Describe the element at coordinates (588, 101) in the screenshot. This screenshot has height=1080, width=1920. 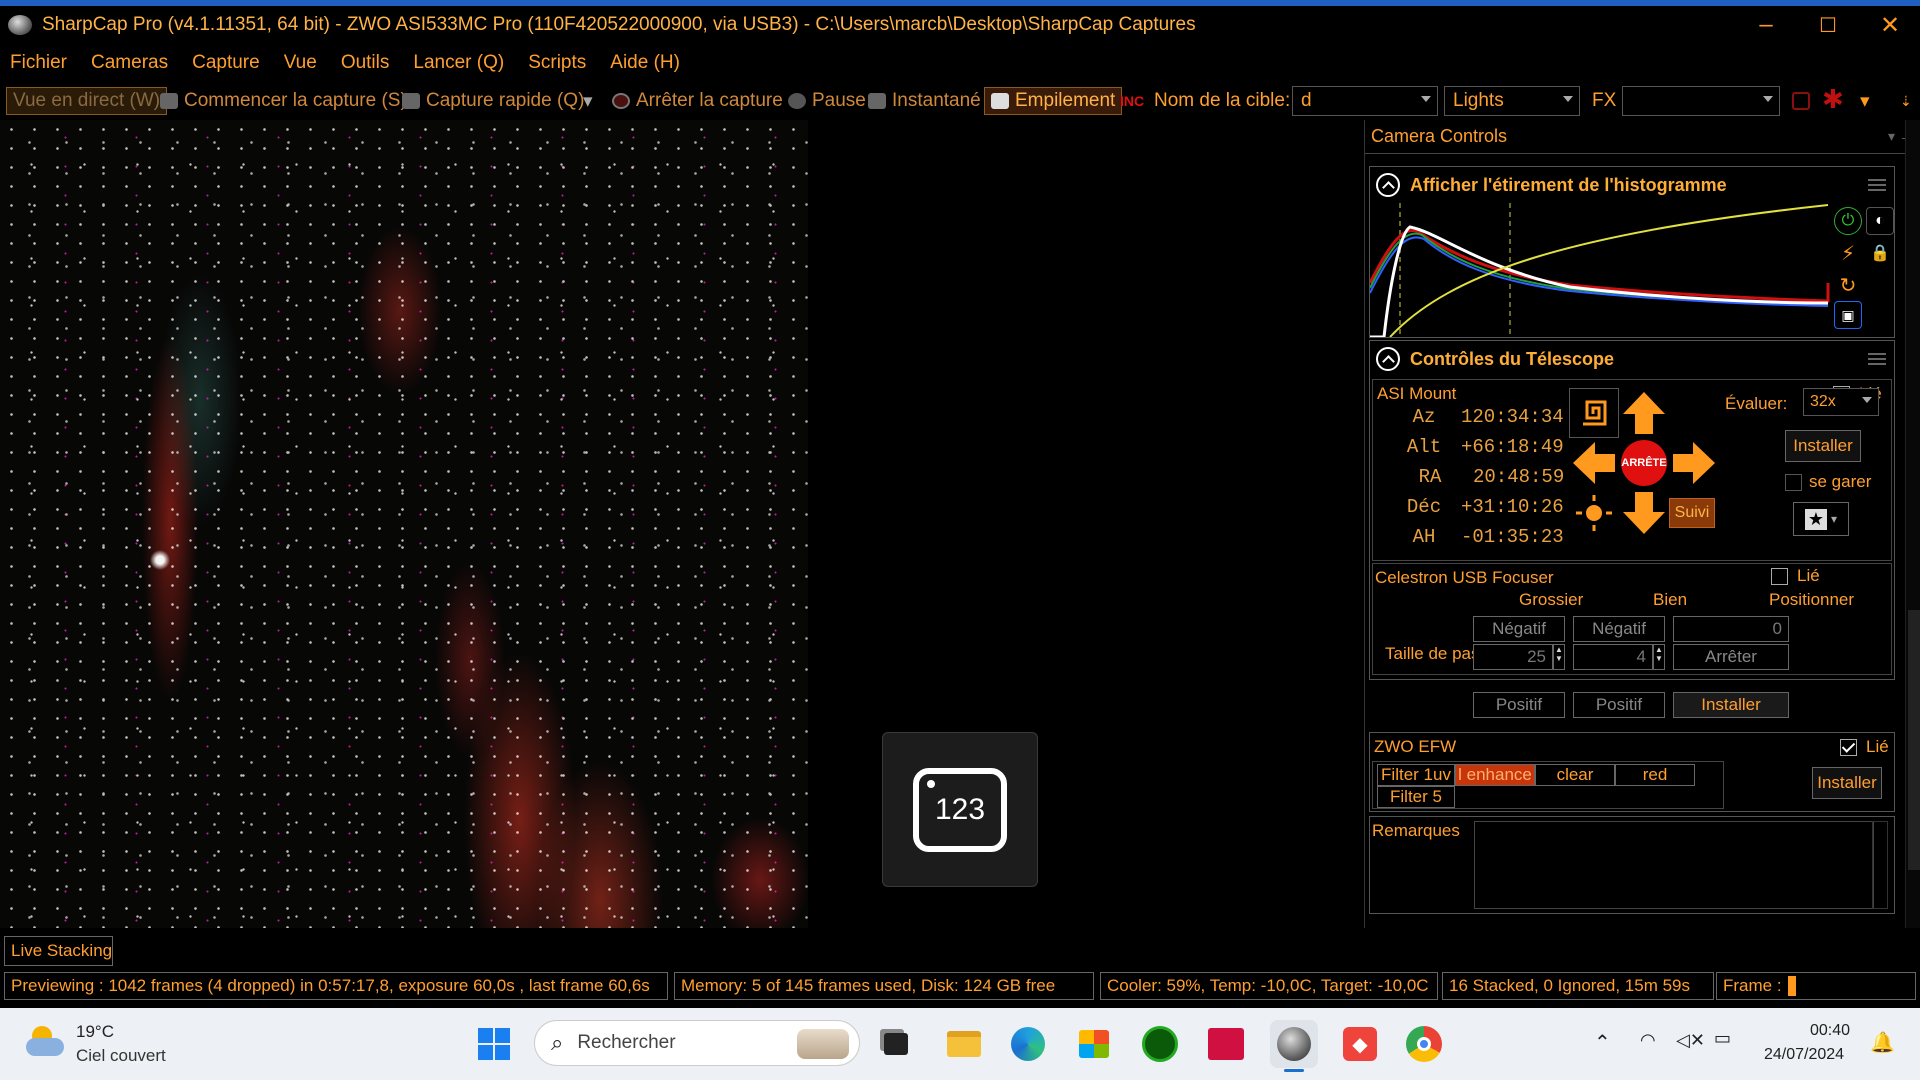
I see `quick-capture-dropdown: ▾` at that location.